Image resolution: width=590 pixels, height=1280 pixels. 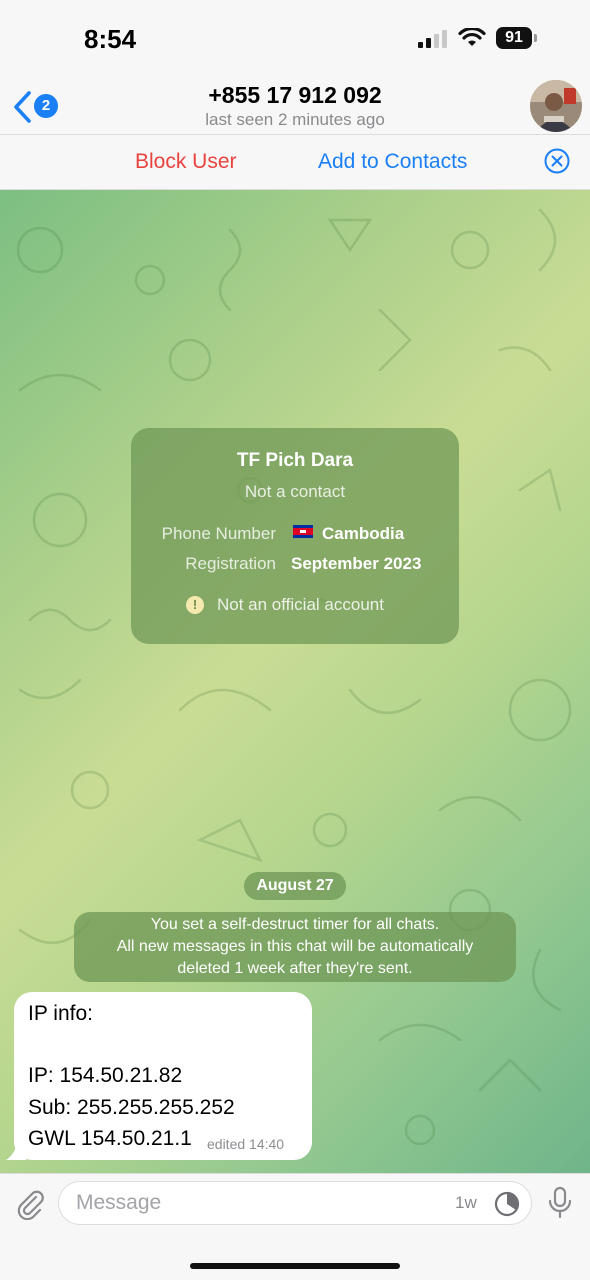 I want to click on avatar, so click(x=556, y=106).